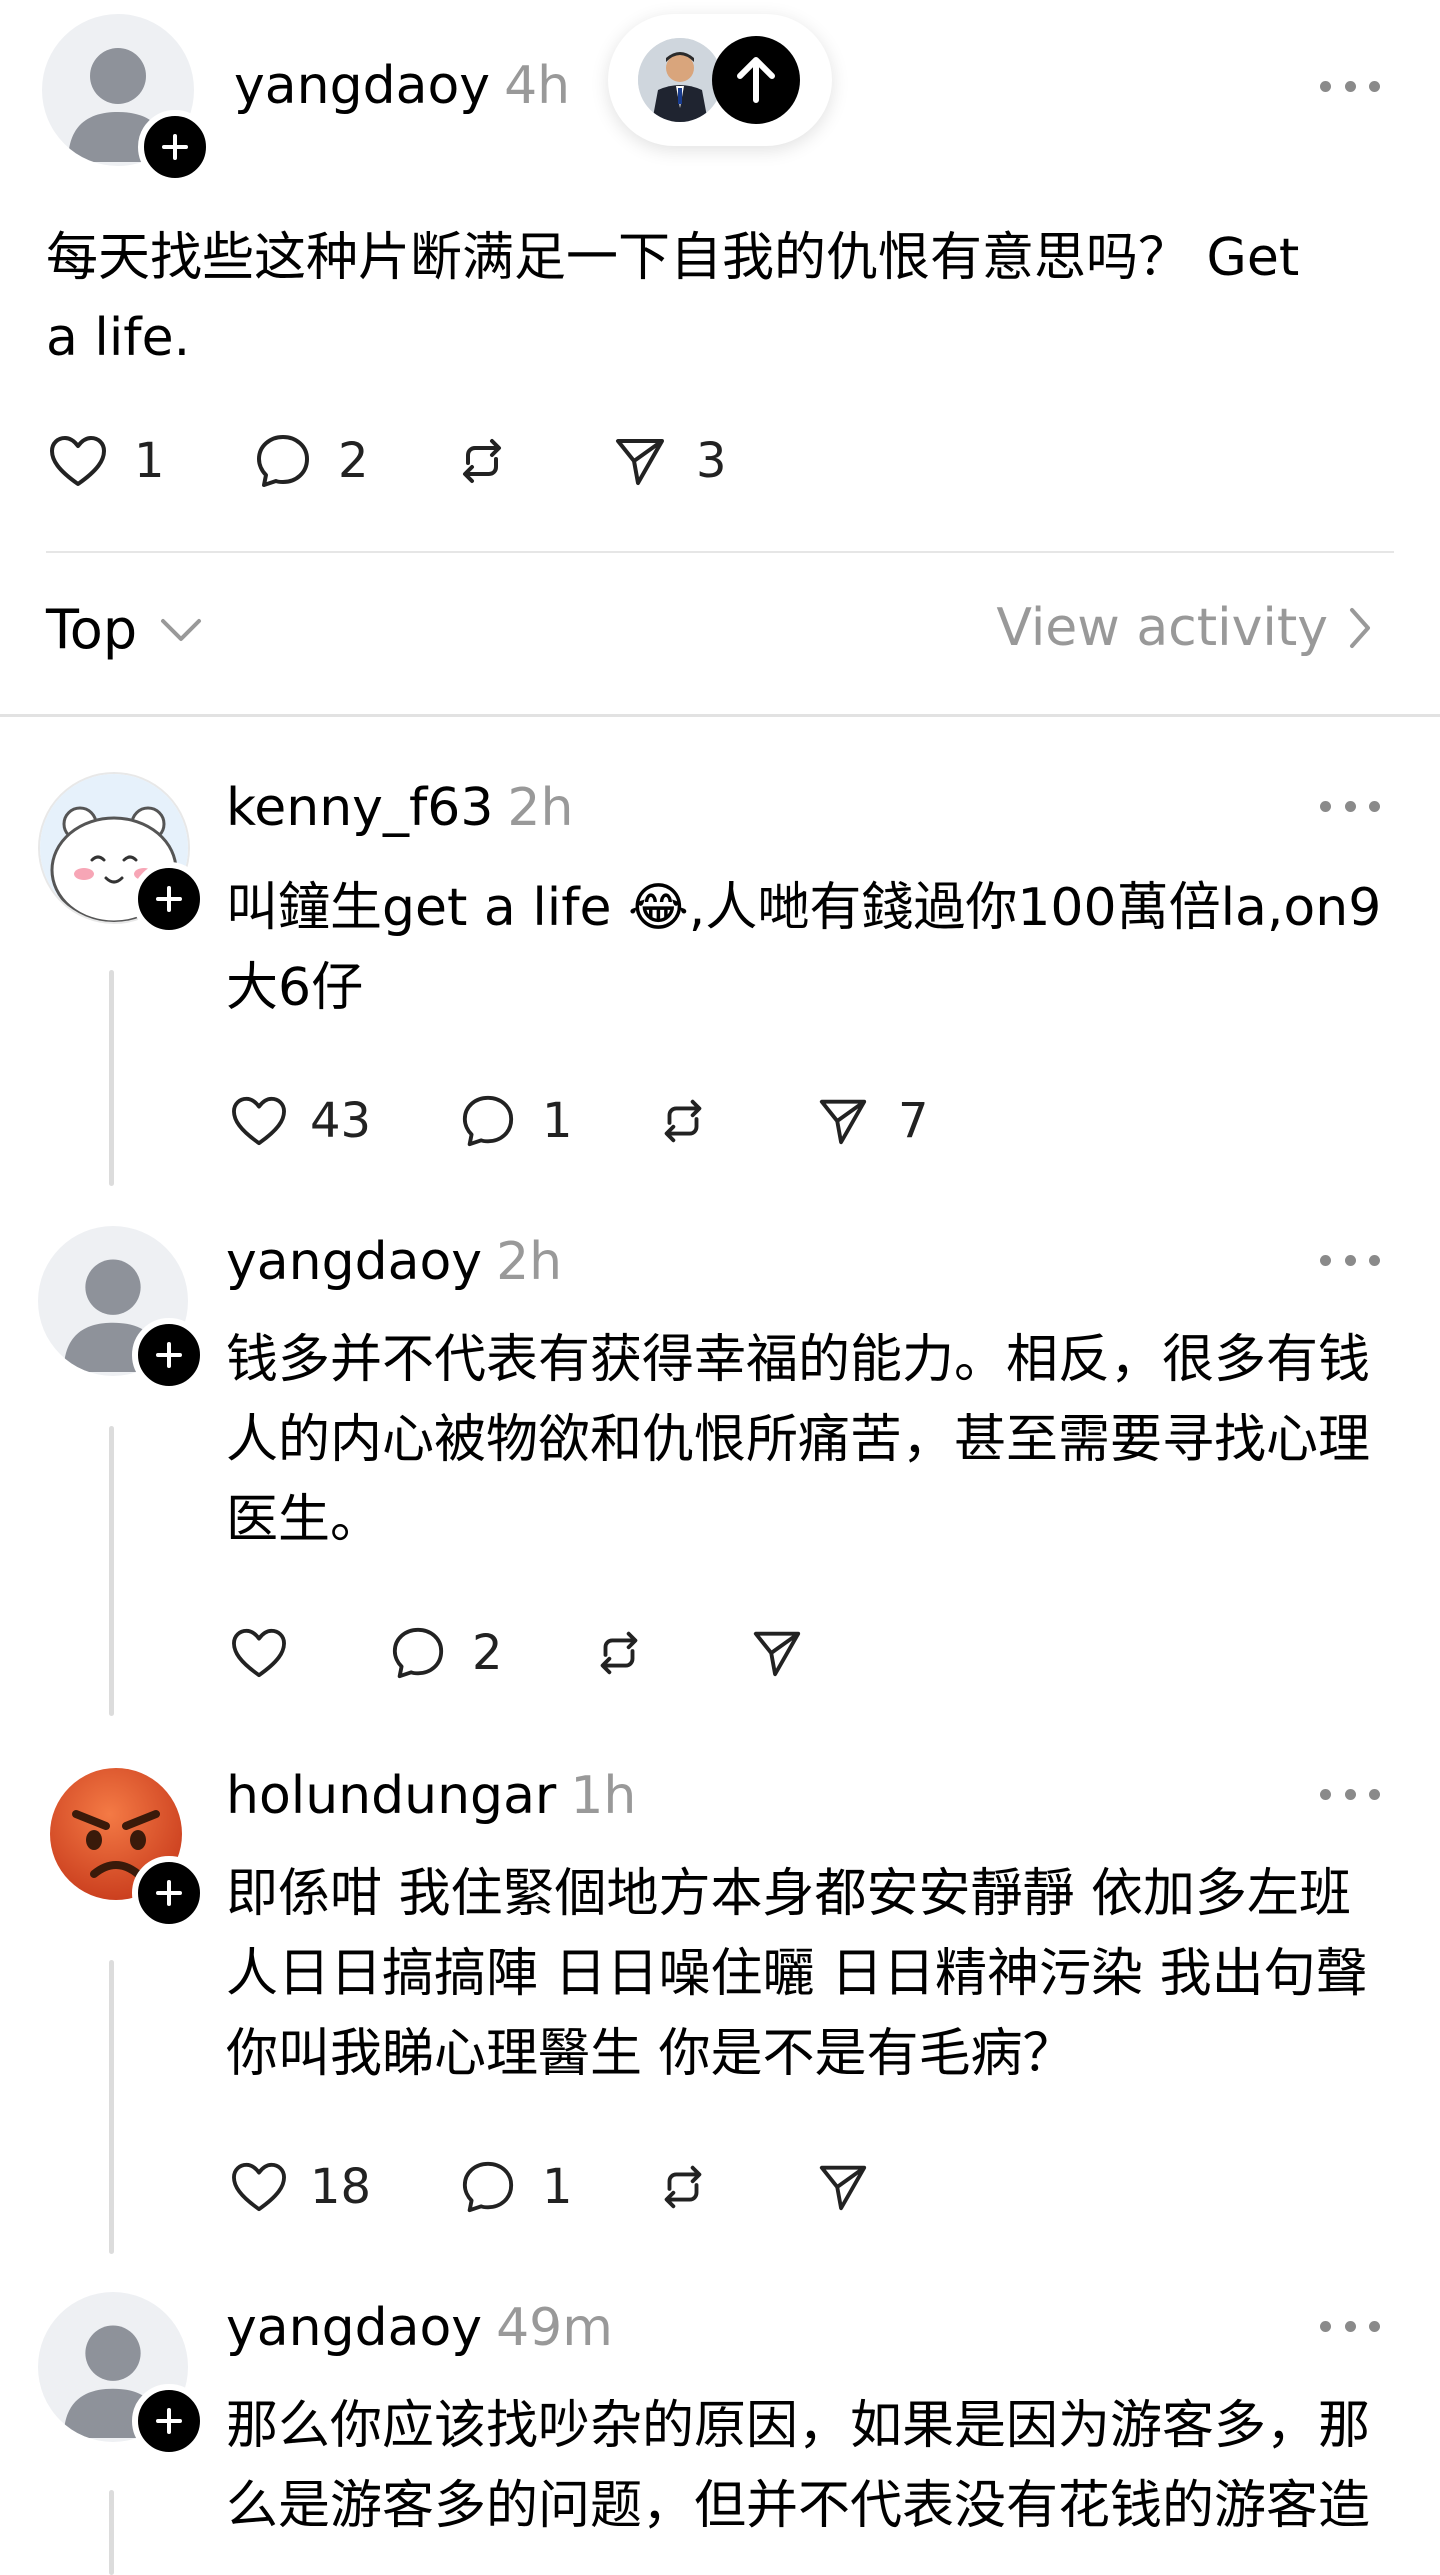 This screenshot has height=2575, width=1440. Describe the element at coordinates (554, 2328) in the screenshot. I see `comment-timestamp: 49m` at that location.